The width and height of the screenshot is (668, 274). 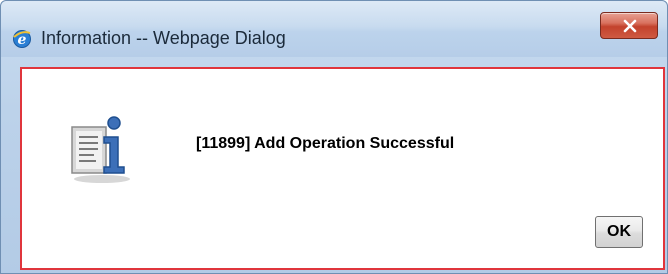 What do you see at coordinates (163, 38) in the screenshot?
I see `window-title: Information -- Webpage Dialog` at bounding box center [163, 38].